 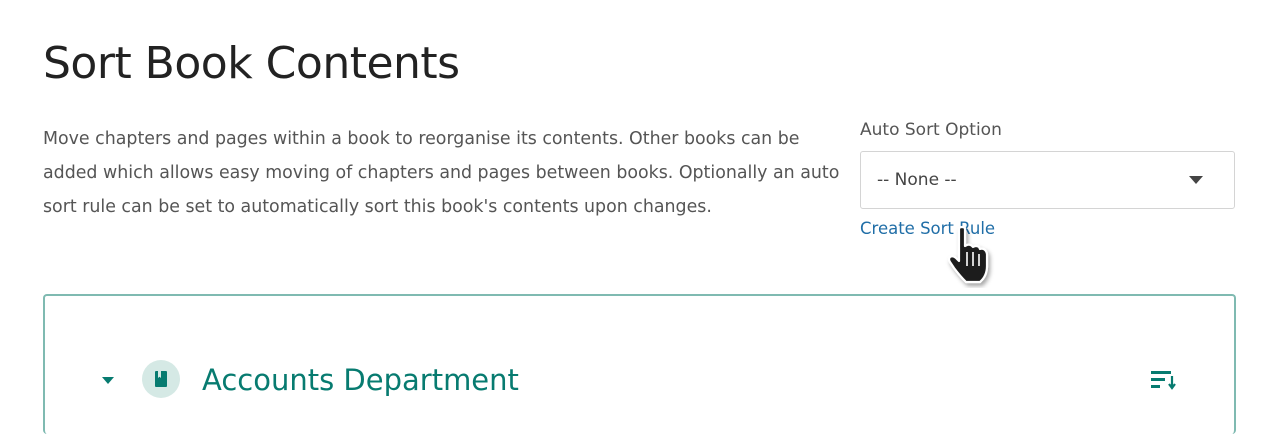 What do you see at coordinates (917, 180) in the screenshot?
I see `auto-sort-selected-value: -- None --` at bounding box center [917, 180].